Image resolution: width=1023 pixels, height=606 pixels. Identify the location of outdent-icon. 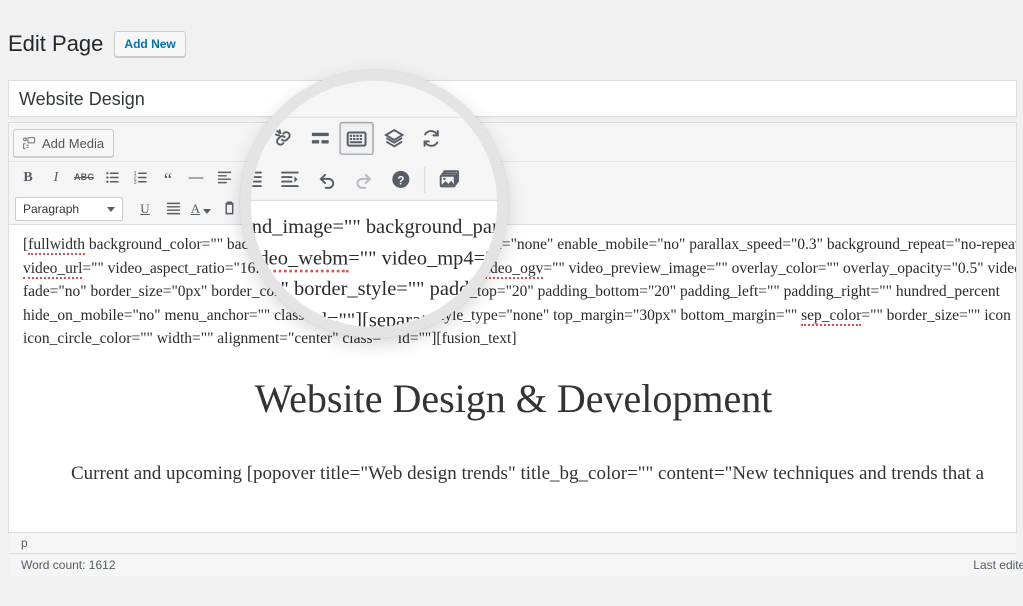
(260, 179).